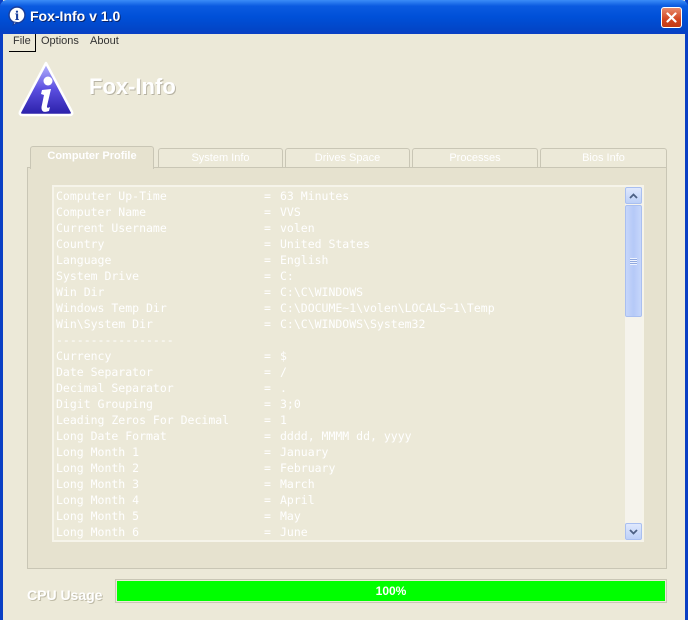 The width and height of the screenshot is (688, 620). I want to click on profile-key: Country, so click(80, 244).